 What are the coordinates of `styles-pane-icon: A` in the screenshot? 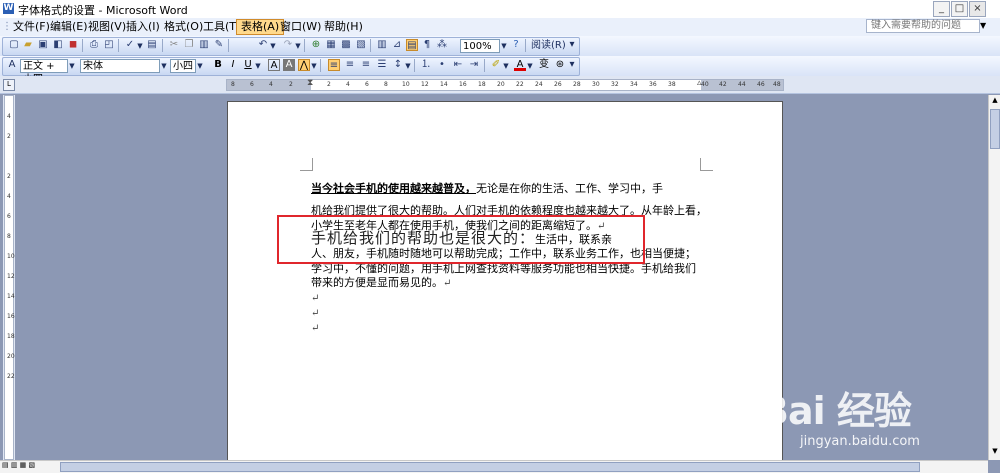 It's located at (12, 65).